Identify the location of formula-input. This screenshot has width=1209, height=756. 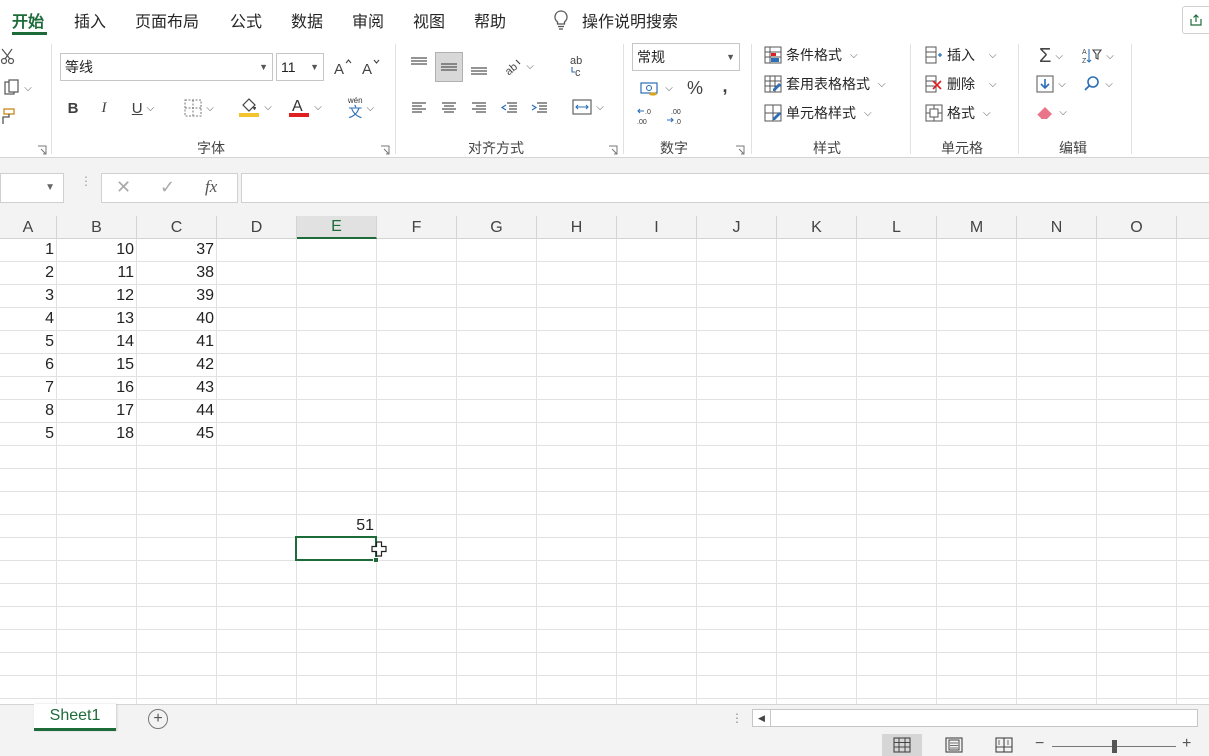
(725, 188).